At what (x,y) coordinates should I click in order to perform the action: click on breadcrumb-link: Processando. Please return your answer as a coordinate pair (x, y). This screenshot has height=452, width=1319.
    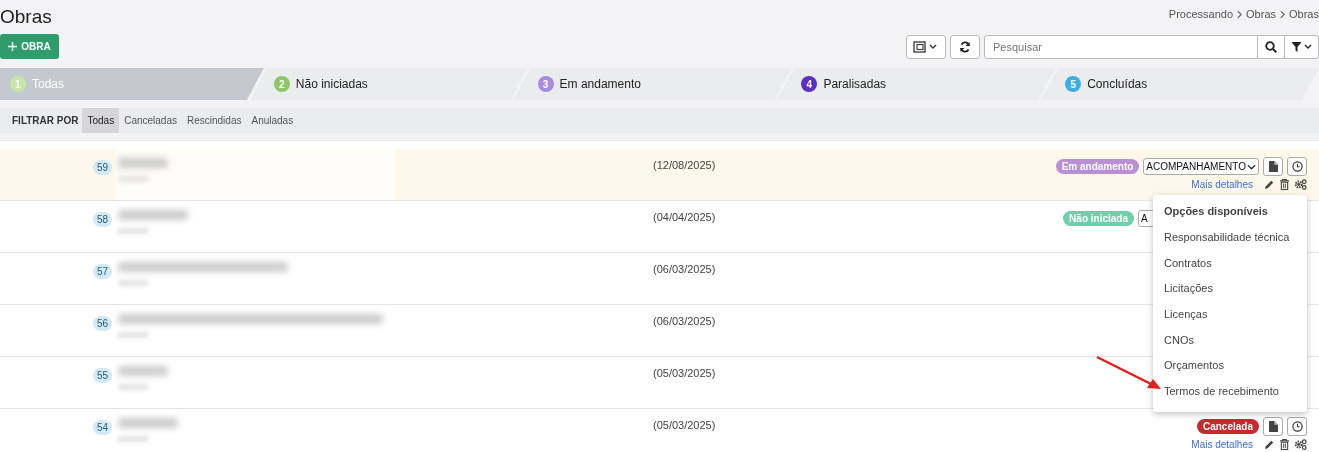
    Looking at the image, I should click on (1201, 14).